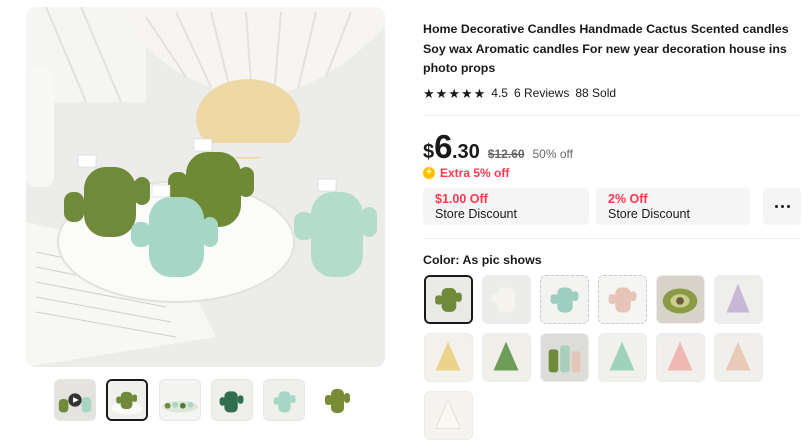 The image size is (808, 448). What do you see at coordinates (776, 206) in the screenshot?
I see `more-dots-icon` at bounding box center [776, 206].